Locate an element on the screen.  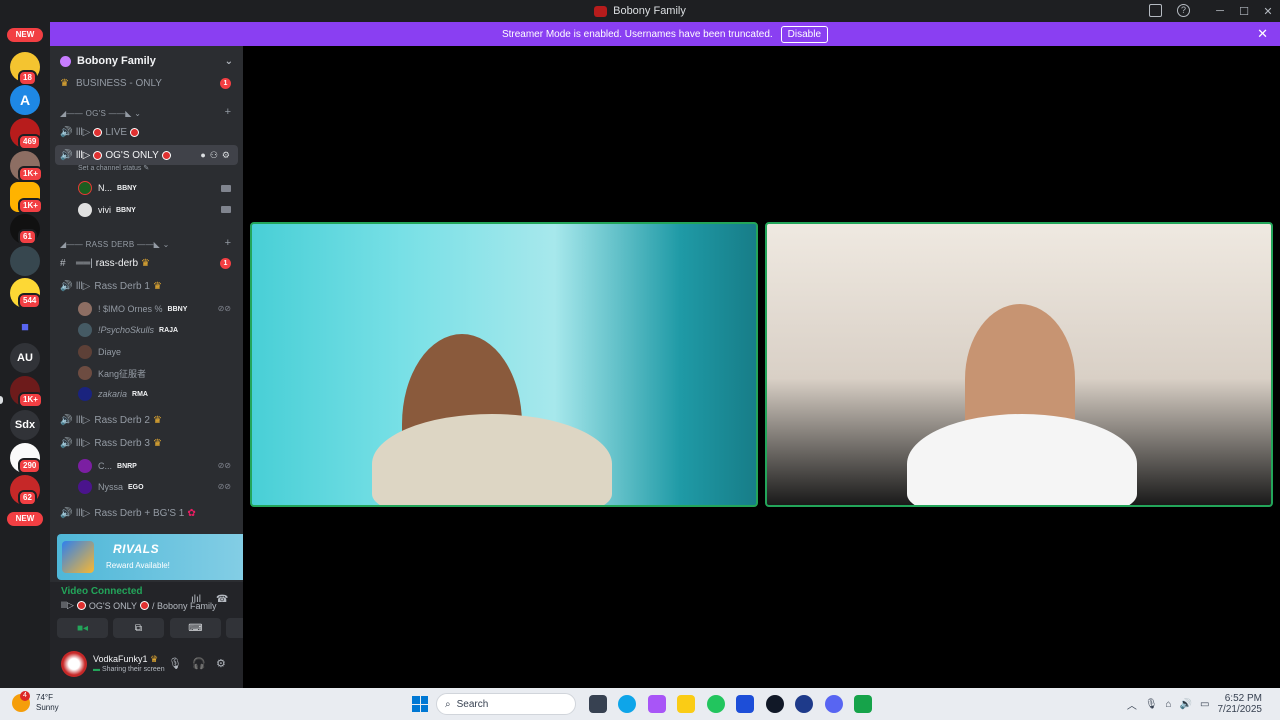
file-explorer-icon is located at coordinates (686, 704).